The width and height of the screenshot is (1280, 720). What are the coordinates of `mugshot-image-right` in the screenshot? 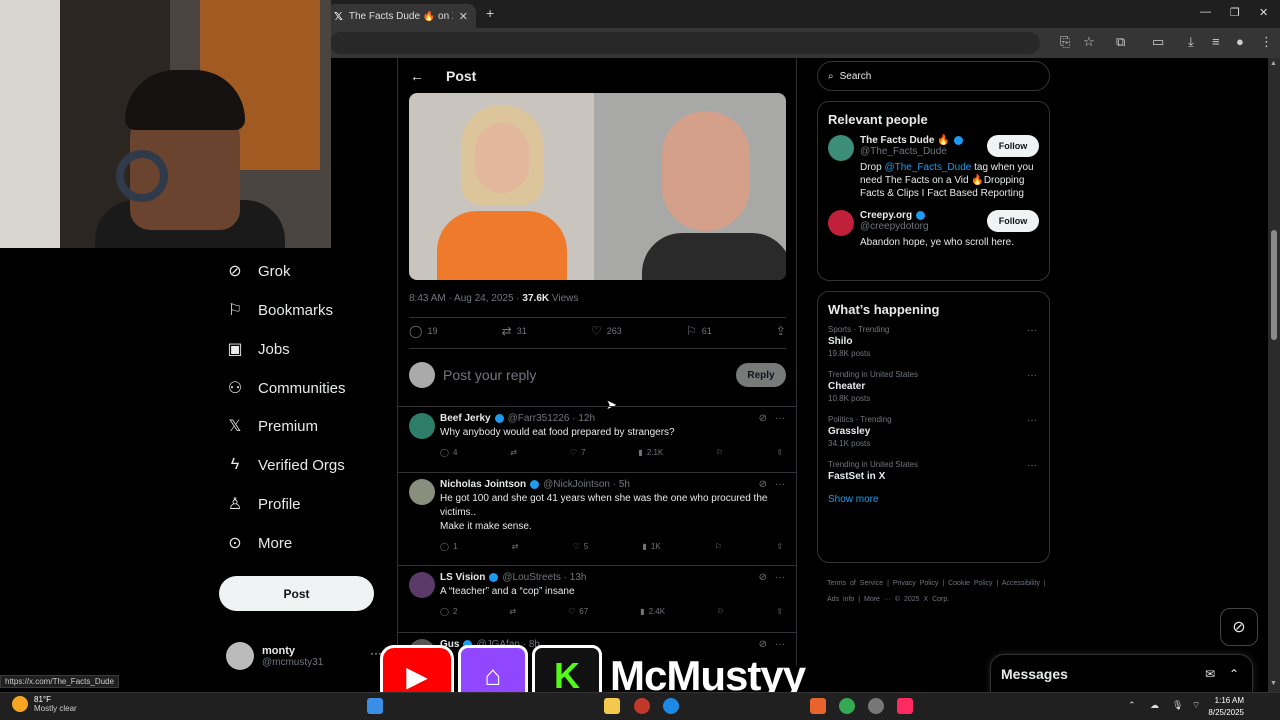 It's located at (690, 186).